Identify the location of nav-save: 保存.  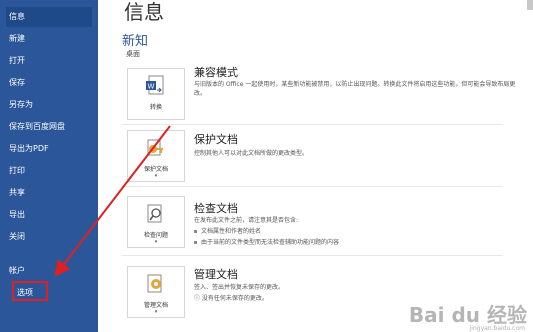
(49, 83).